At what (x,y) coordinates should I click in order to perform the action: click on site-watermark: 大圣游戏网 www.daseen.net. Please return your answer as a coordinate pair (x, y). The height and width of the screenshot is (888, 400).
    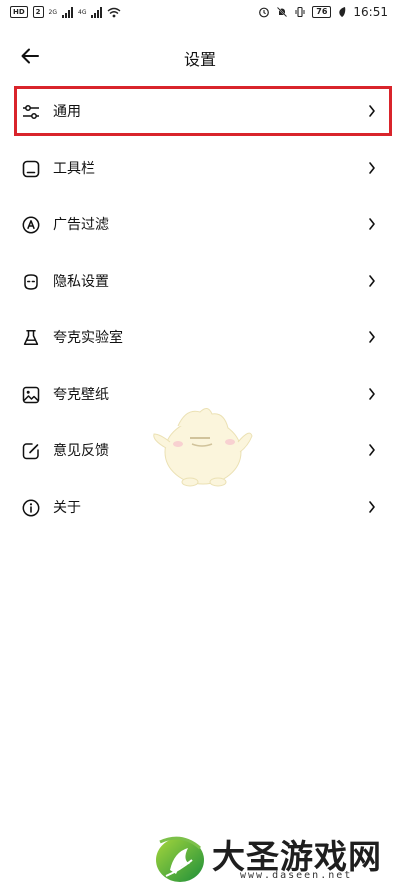
    Looking at the image, I should click on (276, 857).